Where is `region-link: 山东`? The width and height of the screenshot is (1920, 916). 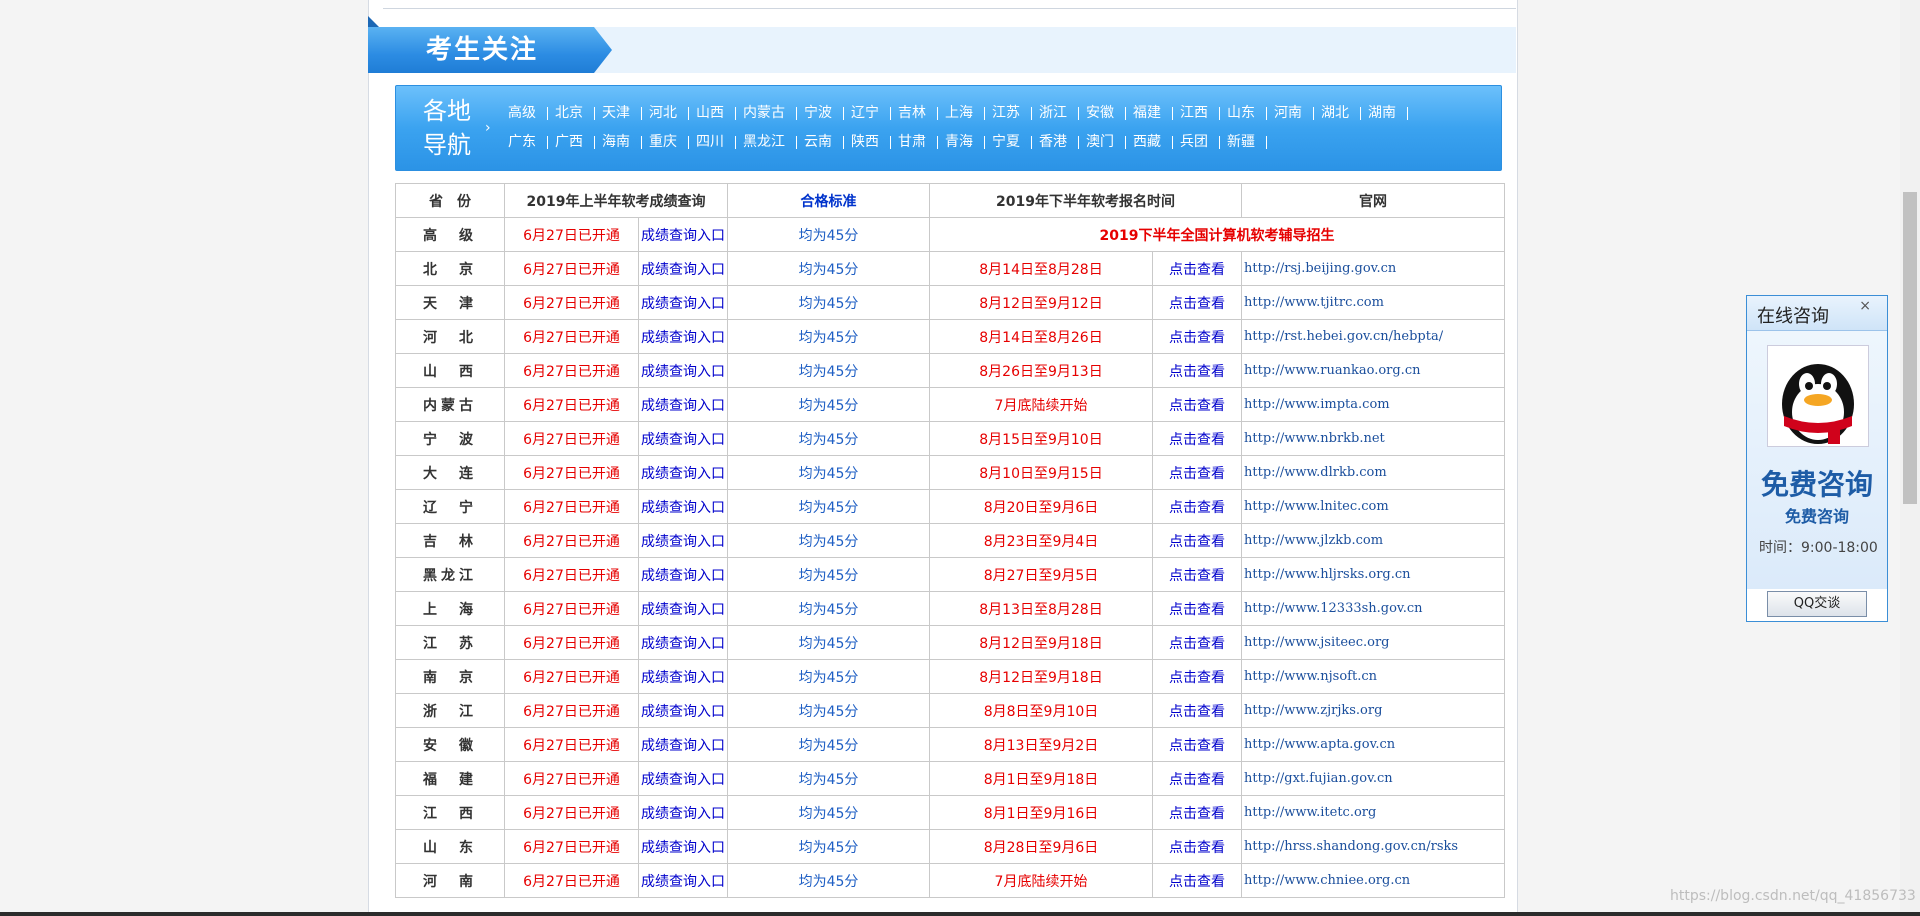
region-link: 山东 is located at coordinates (1247, 113).